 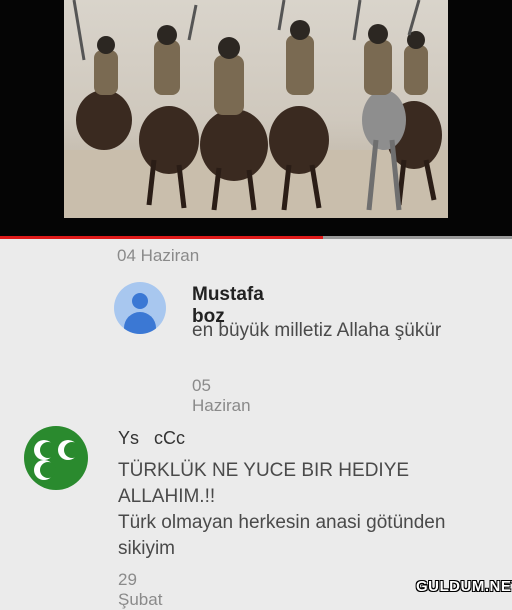 I want to click on site-watermark: GULDUM.NET, so click(x=464, y=586).